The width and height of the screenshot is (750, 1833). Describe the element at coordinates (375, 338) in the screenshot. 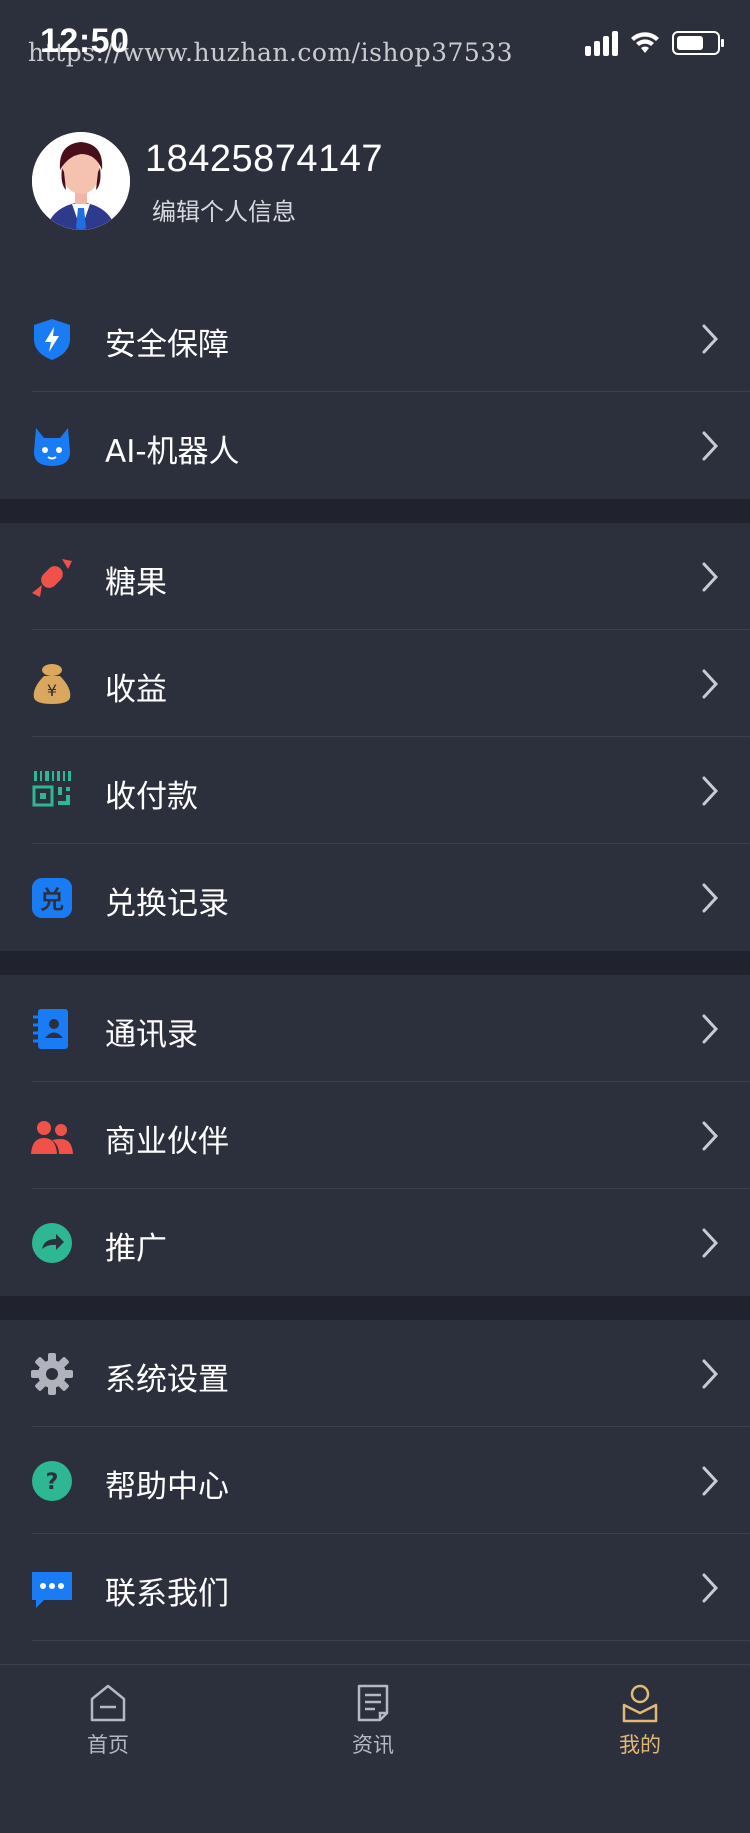

I see `menu-item-security: 安全保障` at that location.